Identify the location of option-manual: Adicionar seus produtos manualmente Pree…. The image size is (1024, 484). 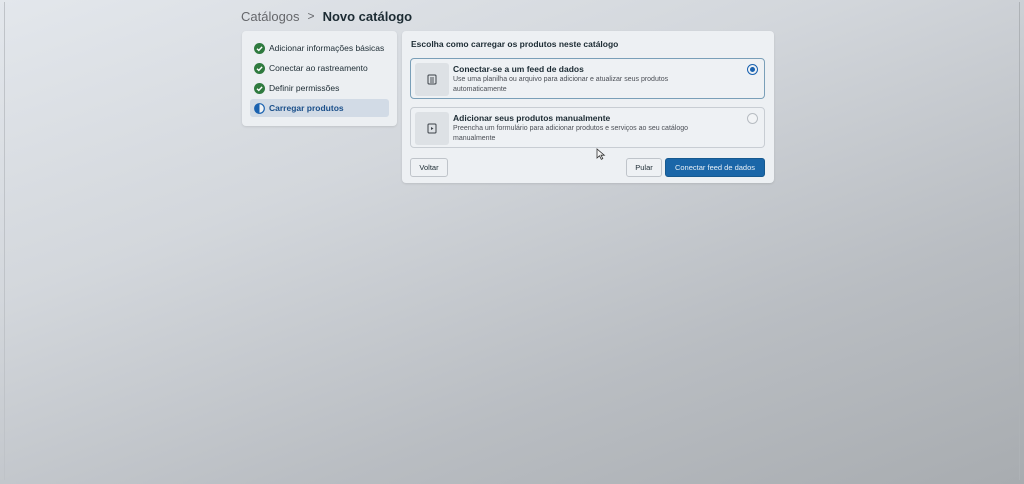
(587, 127).